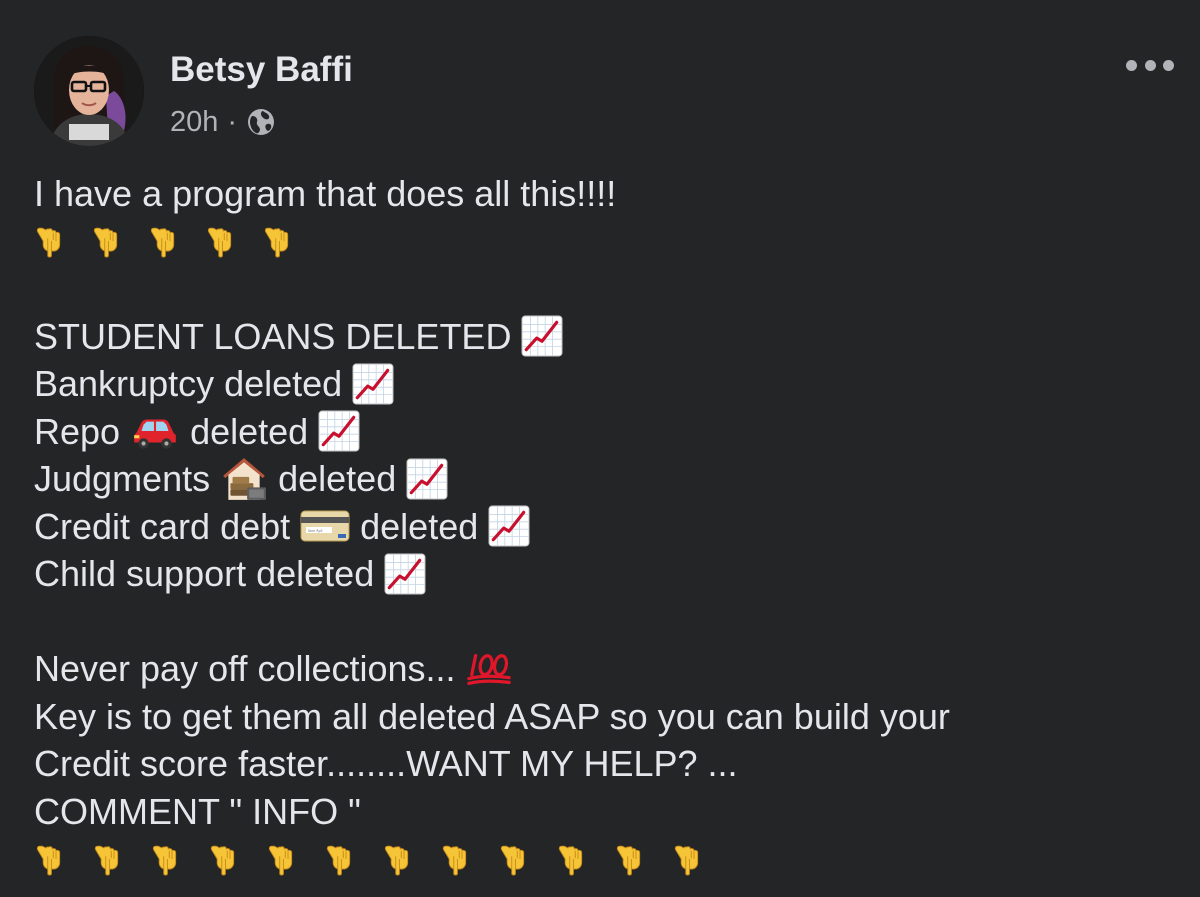  Describe the element at coordinates (261, 122) in the screenshot. I see `globe-icon` at that location.